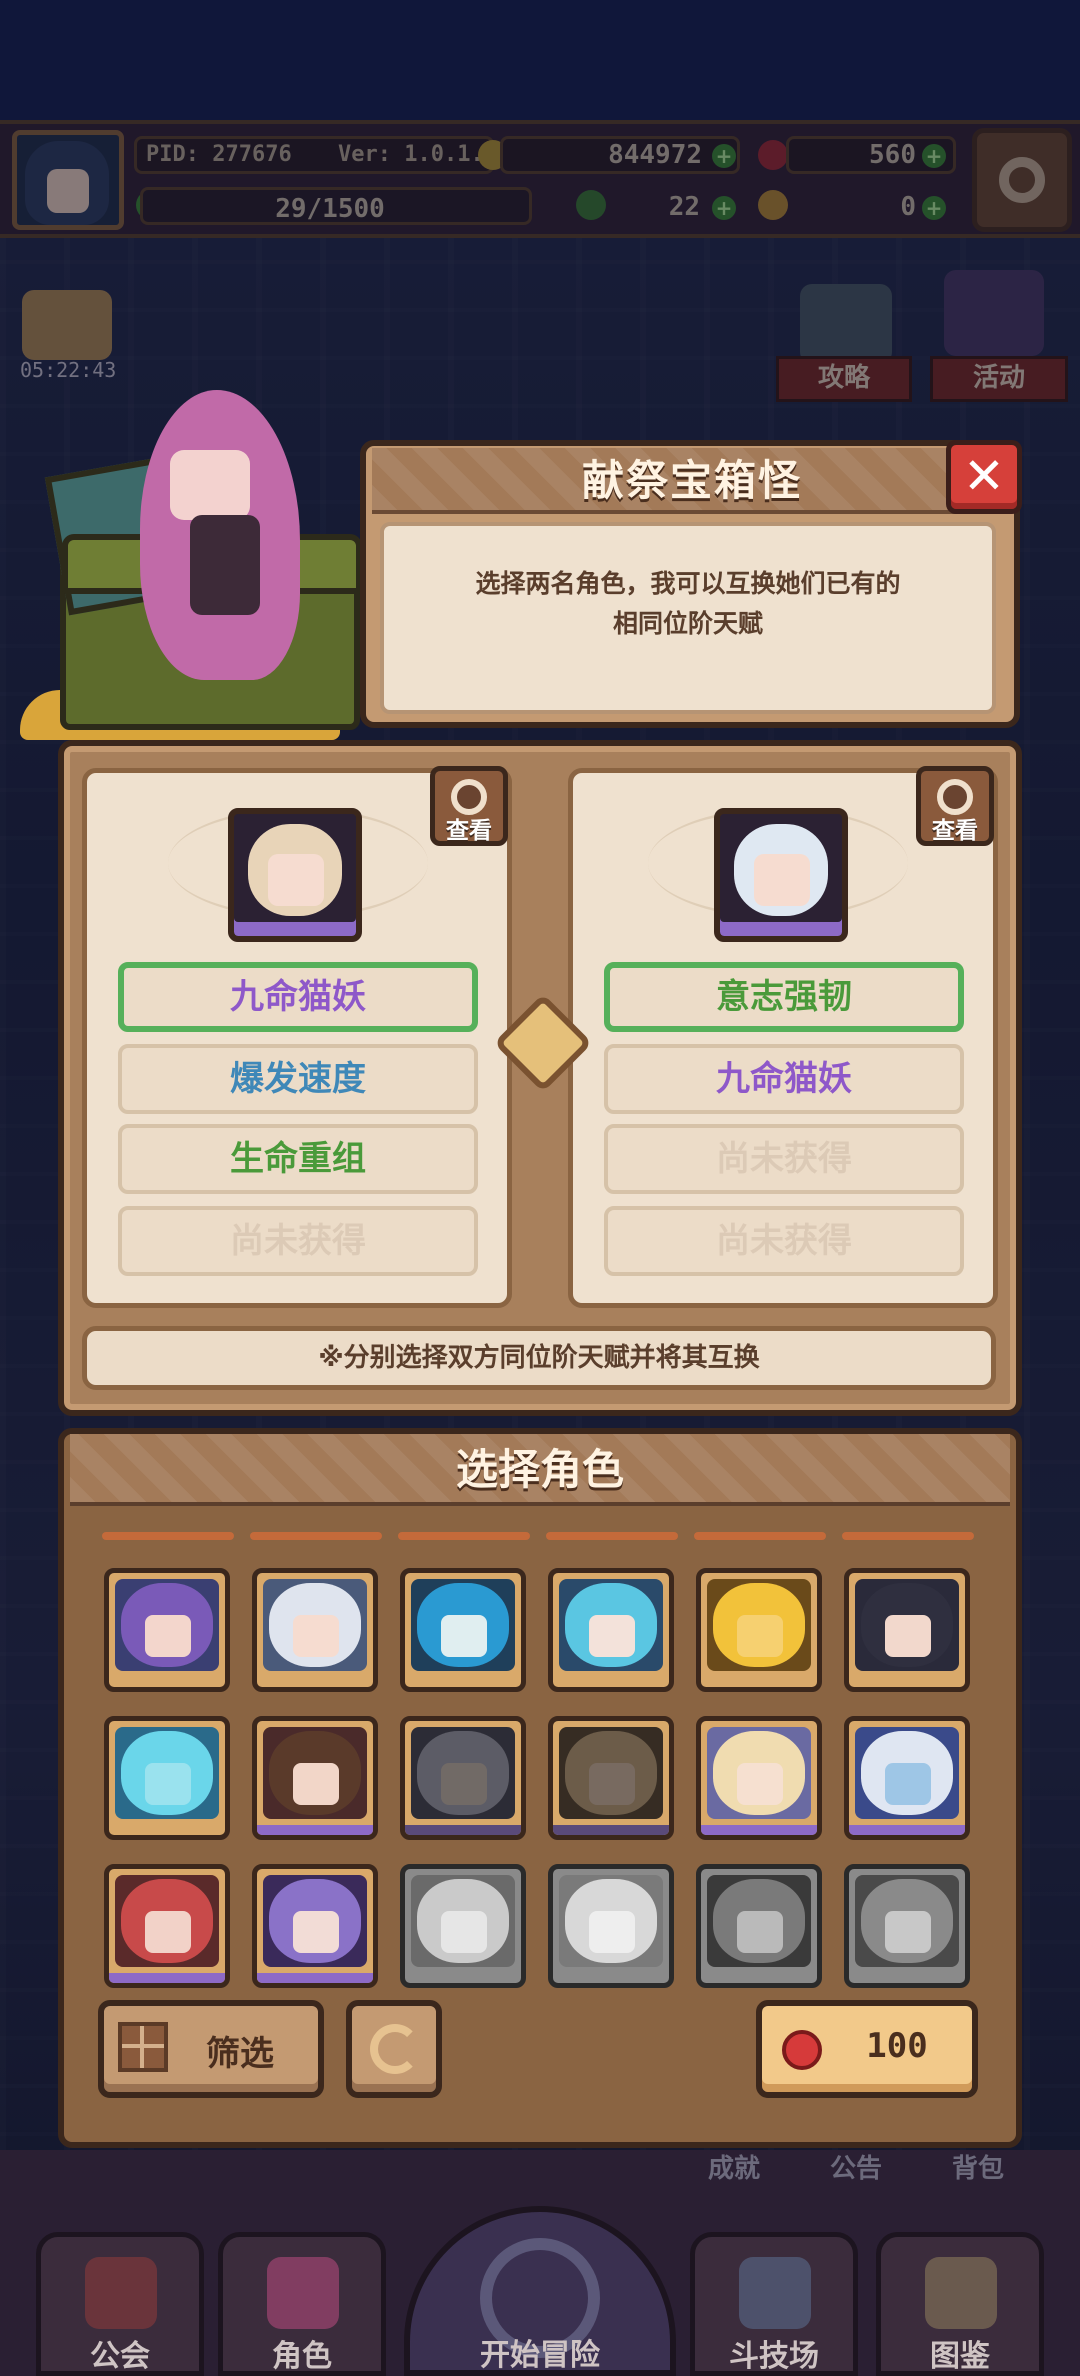 This screenshot has height=2376, width=1080. Describe the element at coordinates (240, 2054) in the screenshot. I see `filter-label: 筛选` at that location.